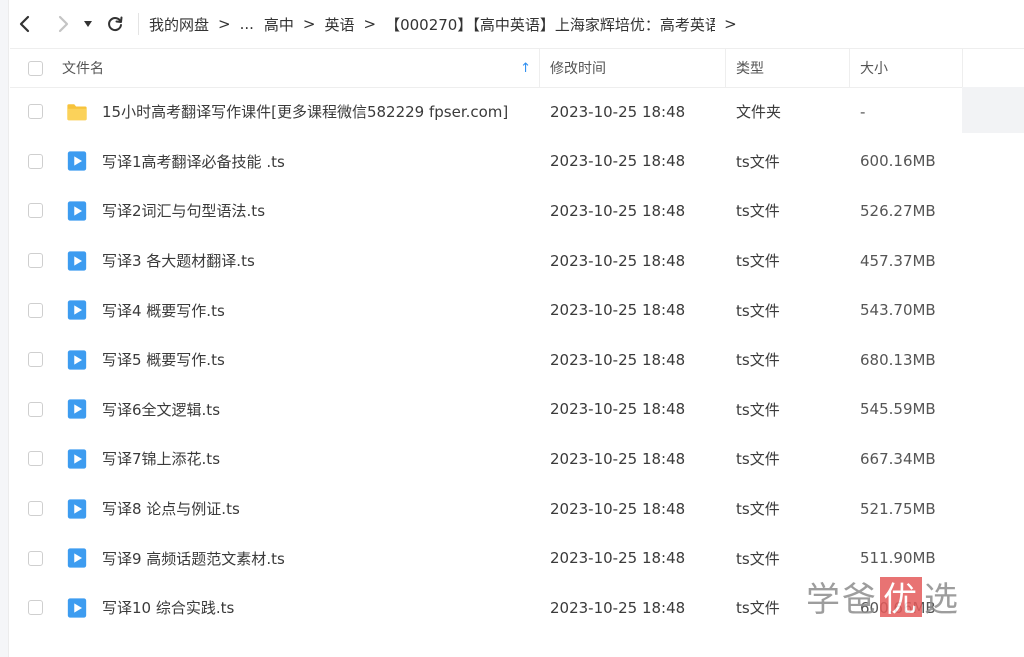  Describe the element at coordinates (300, 509) in the screenshot. I see `file-name-cell: 写译8 论点与例证.ts` at that location.